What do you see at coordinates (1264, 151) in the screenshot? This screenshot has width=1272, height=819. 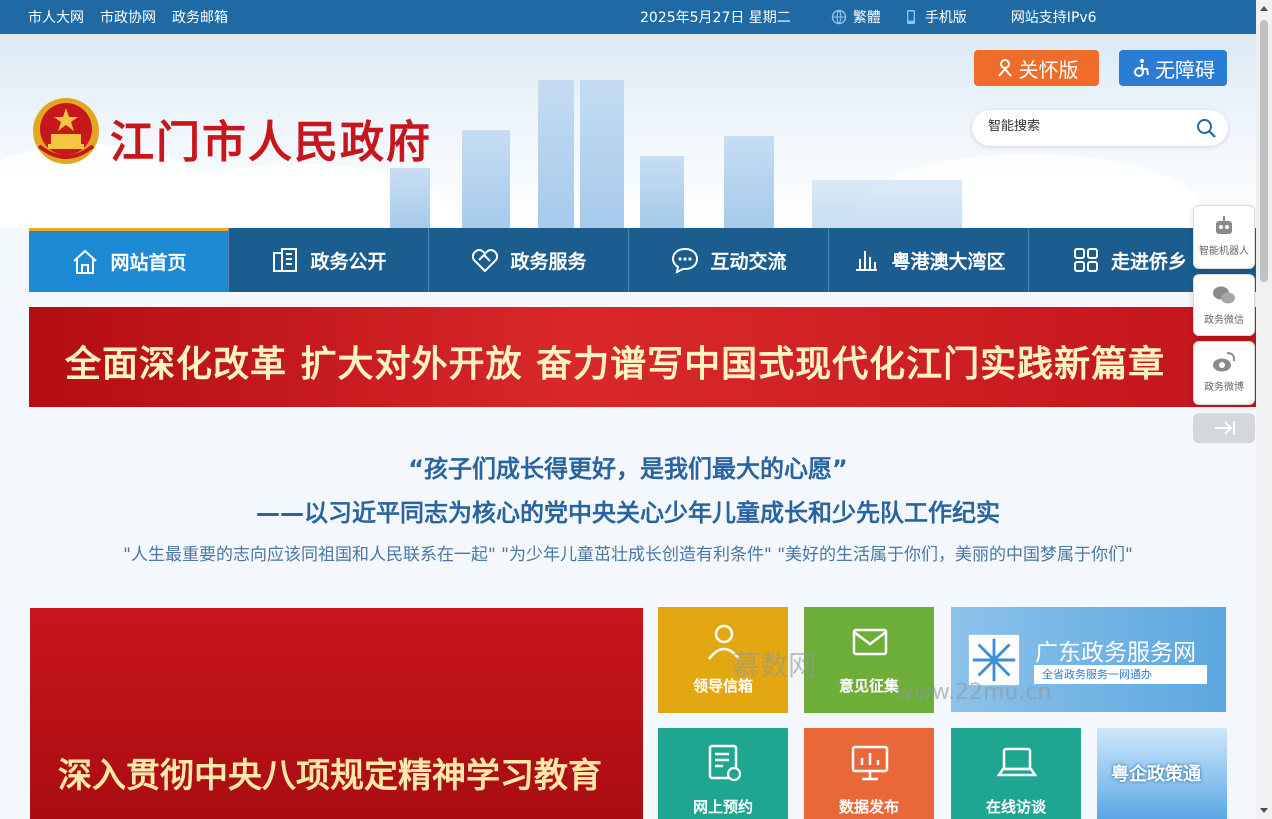 I see `scroll-thumb` at bounding box center [1264, 151].